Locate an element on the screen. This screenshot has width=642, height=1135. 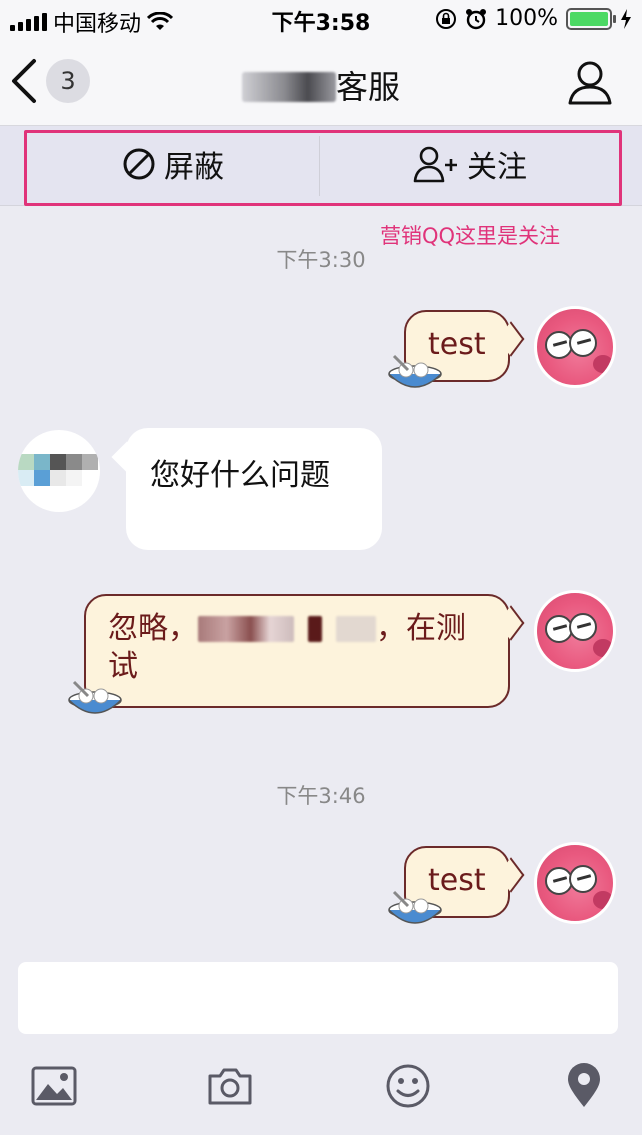
battery-percent: 100% is located at coordinates (526, 18).